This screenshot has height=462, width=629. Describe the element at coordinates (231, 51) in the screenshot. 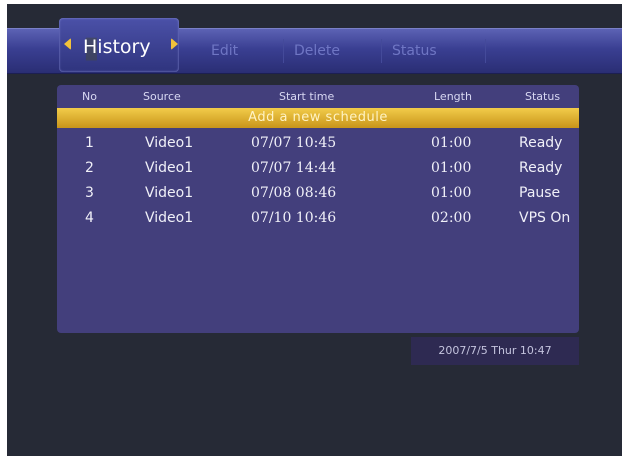

I see `tab-edit: Edit` at that location.